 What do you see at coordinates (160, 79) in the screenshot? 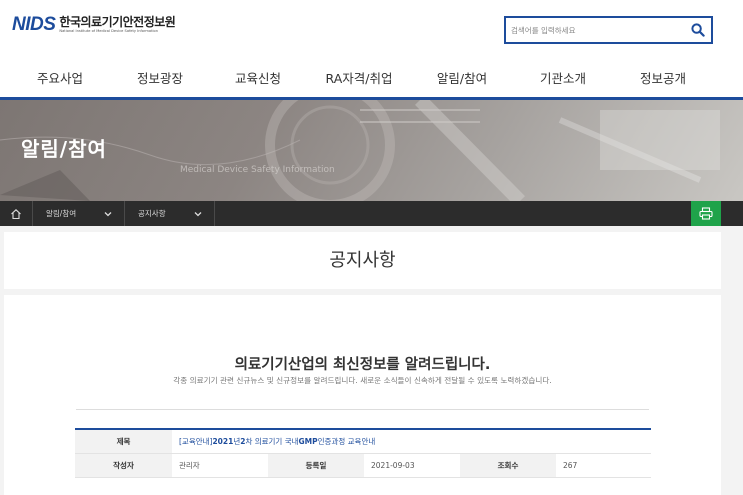
I see `nav-item-info-plaza: 정보광장` at bounding box center [160, 79].